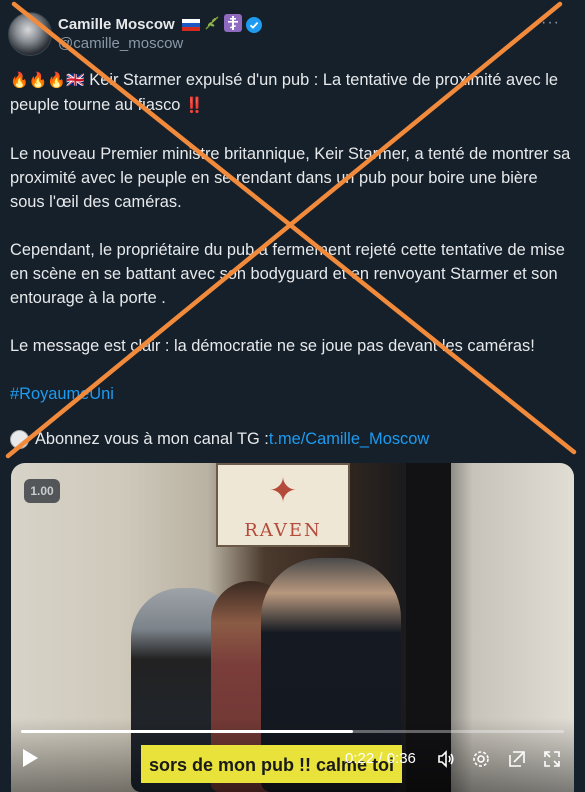  I want to click on progress-bar, so click(292, 731).